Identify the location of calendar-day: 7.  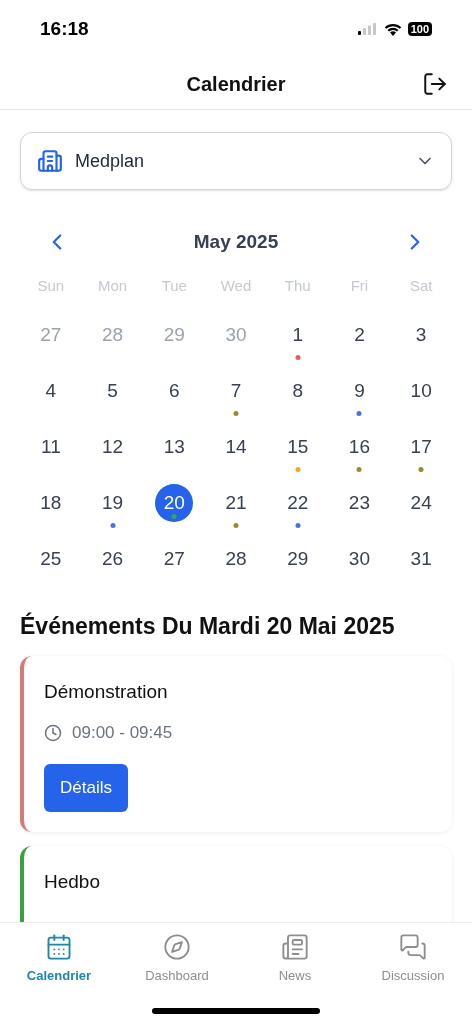
(236, 391).